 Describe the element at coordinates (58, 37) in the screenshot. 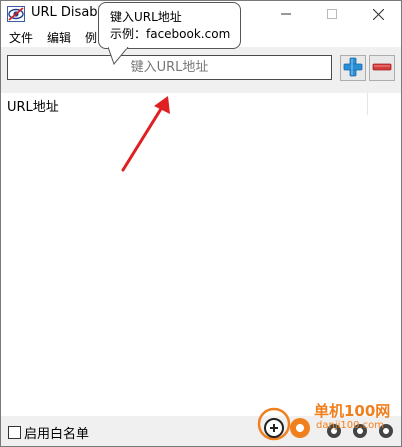

I see `menu-edit: 编辑` at that location.